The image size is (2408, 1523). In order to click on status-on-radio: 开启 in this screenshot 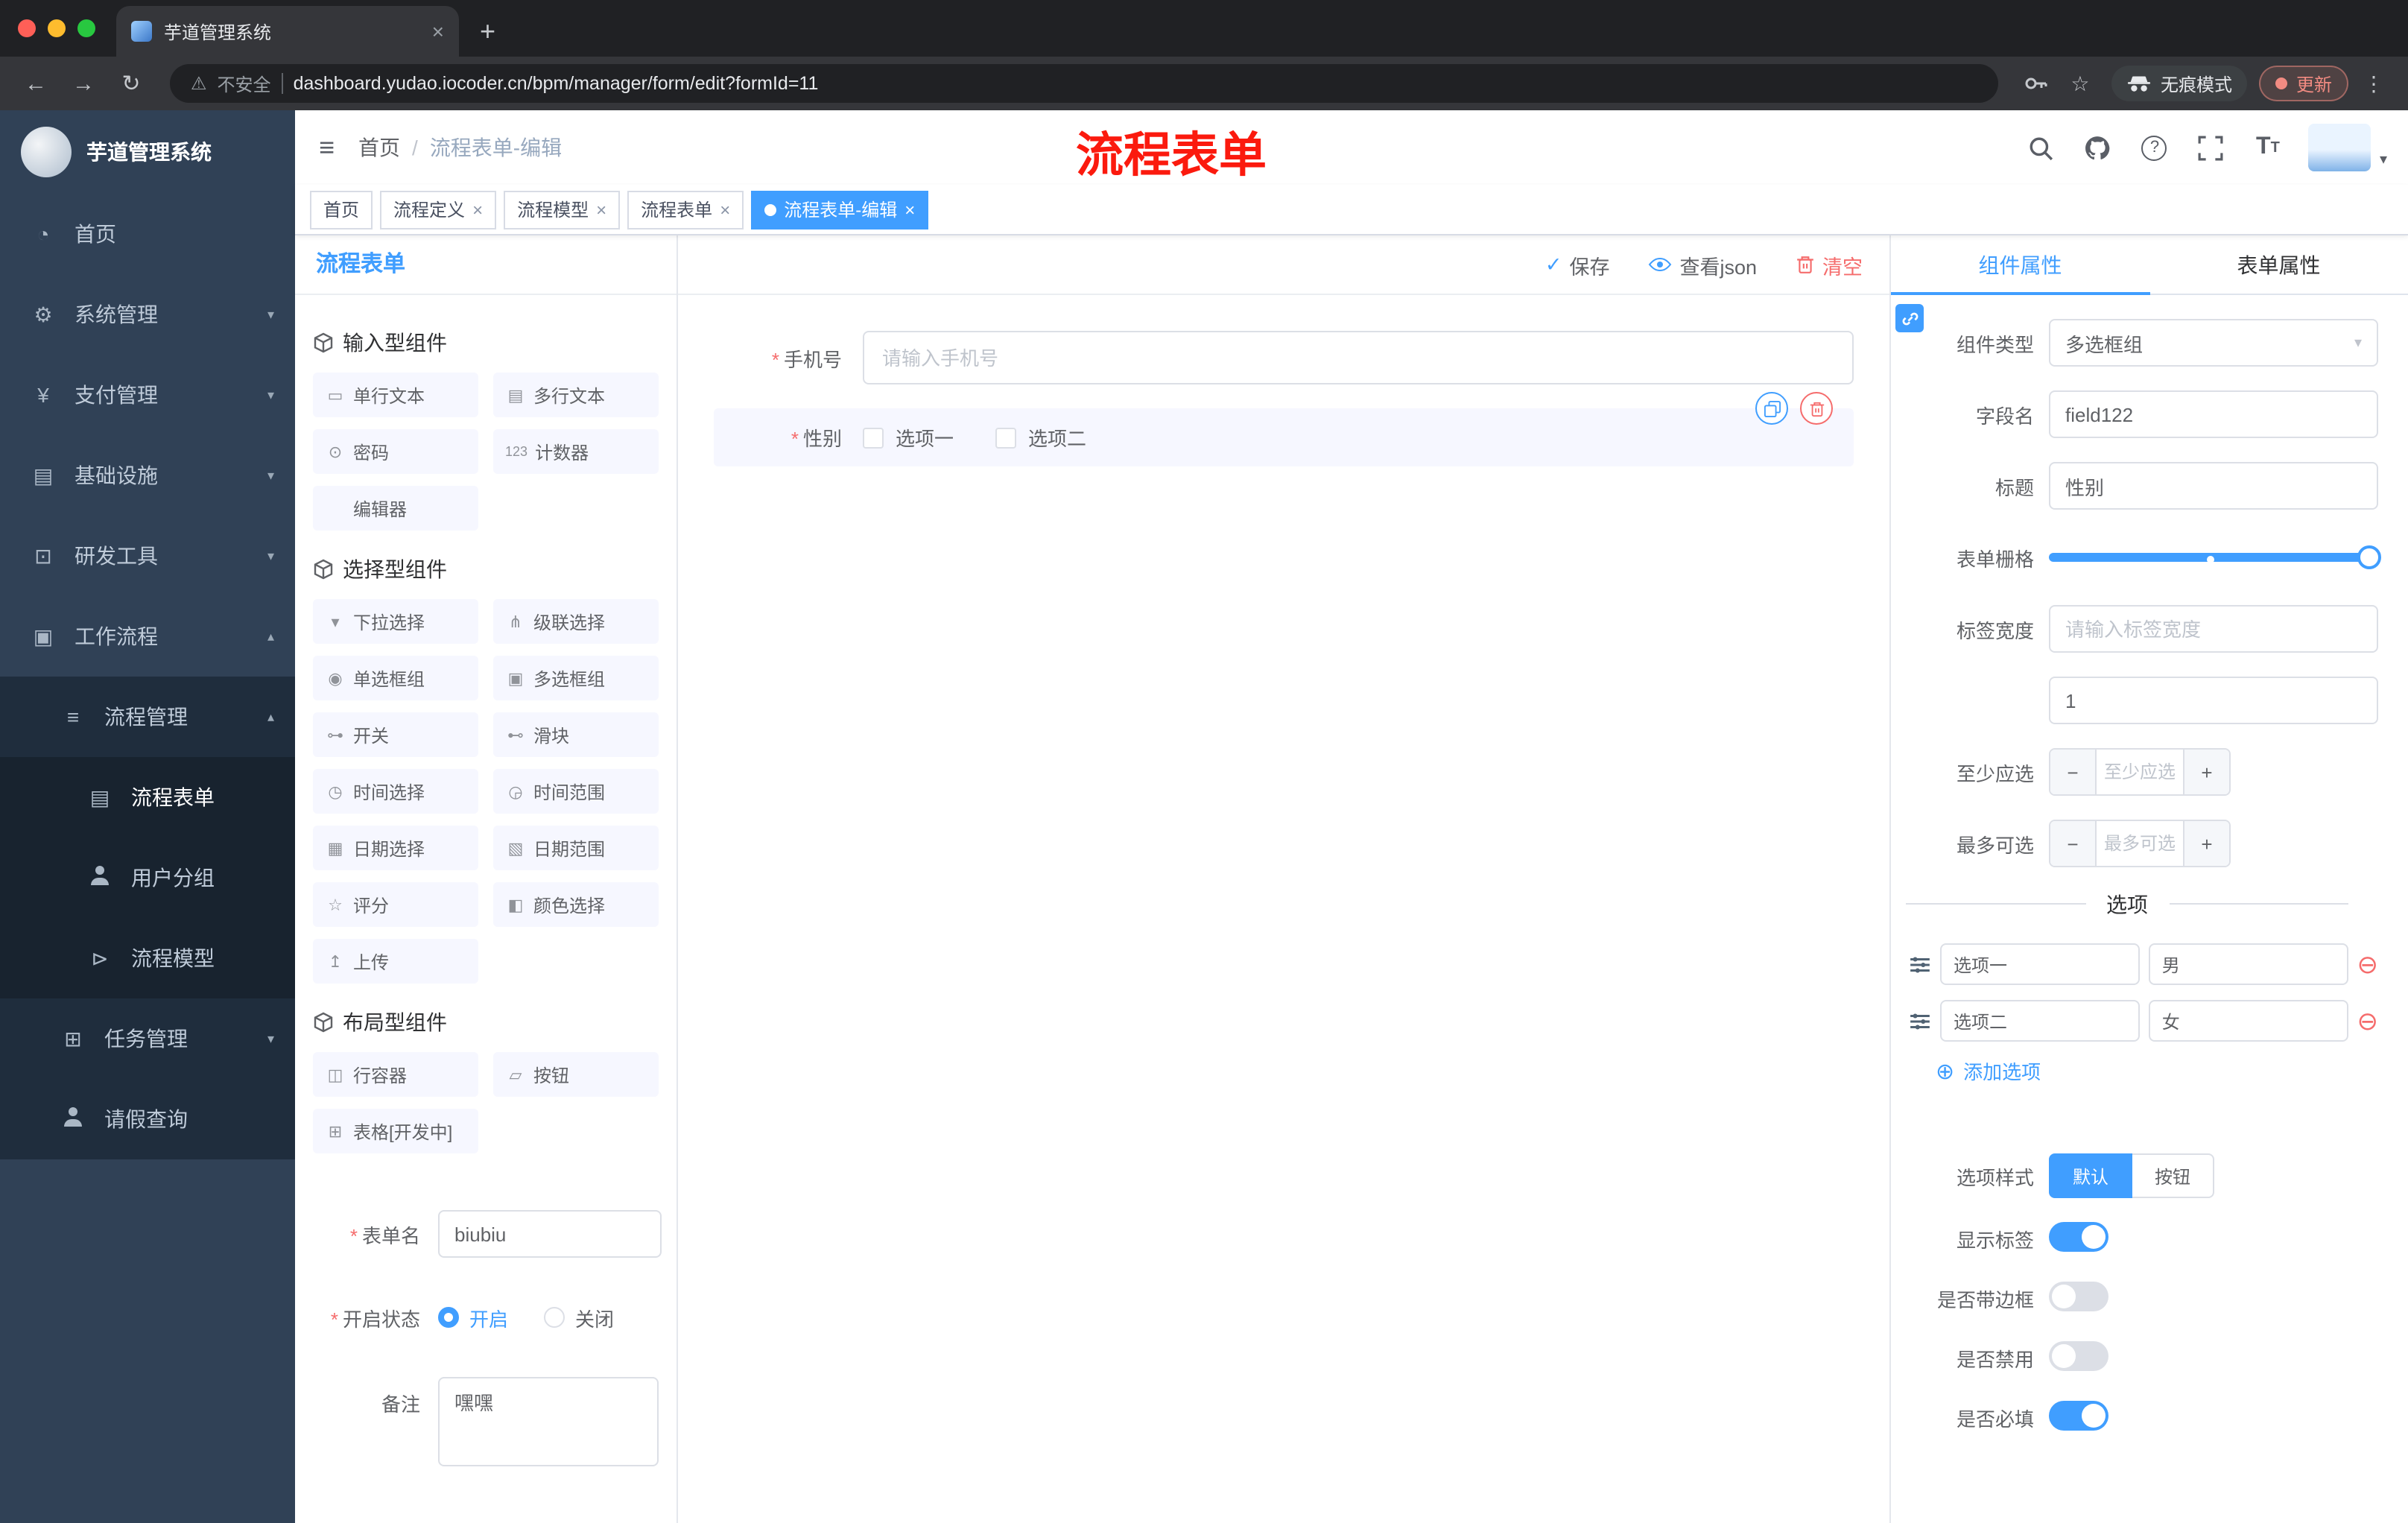, I will do `click(473, 1318)`.